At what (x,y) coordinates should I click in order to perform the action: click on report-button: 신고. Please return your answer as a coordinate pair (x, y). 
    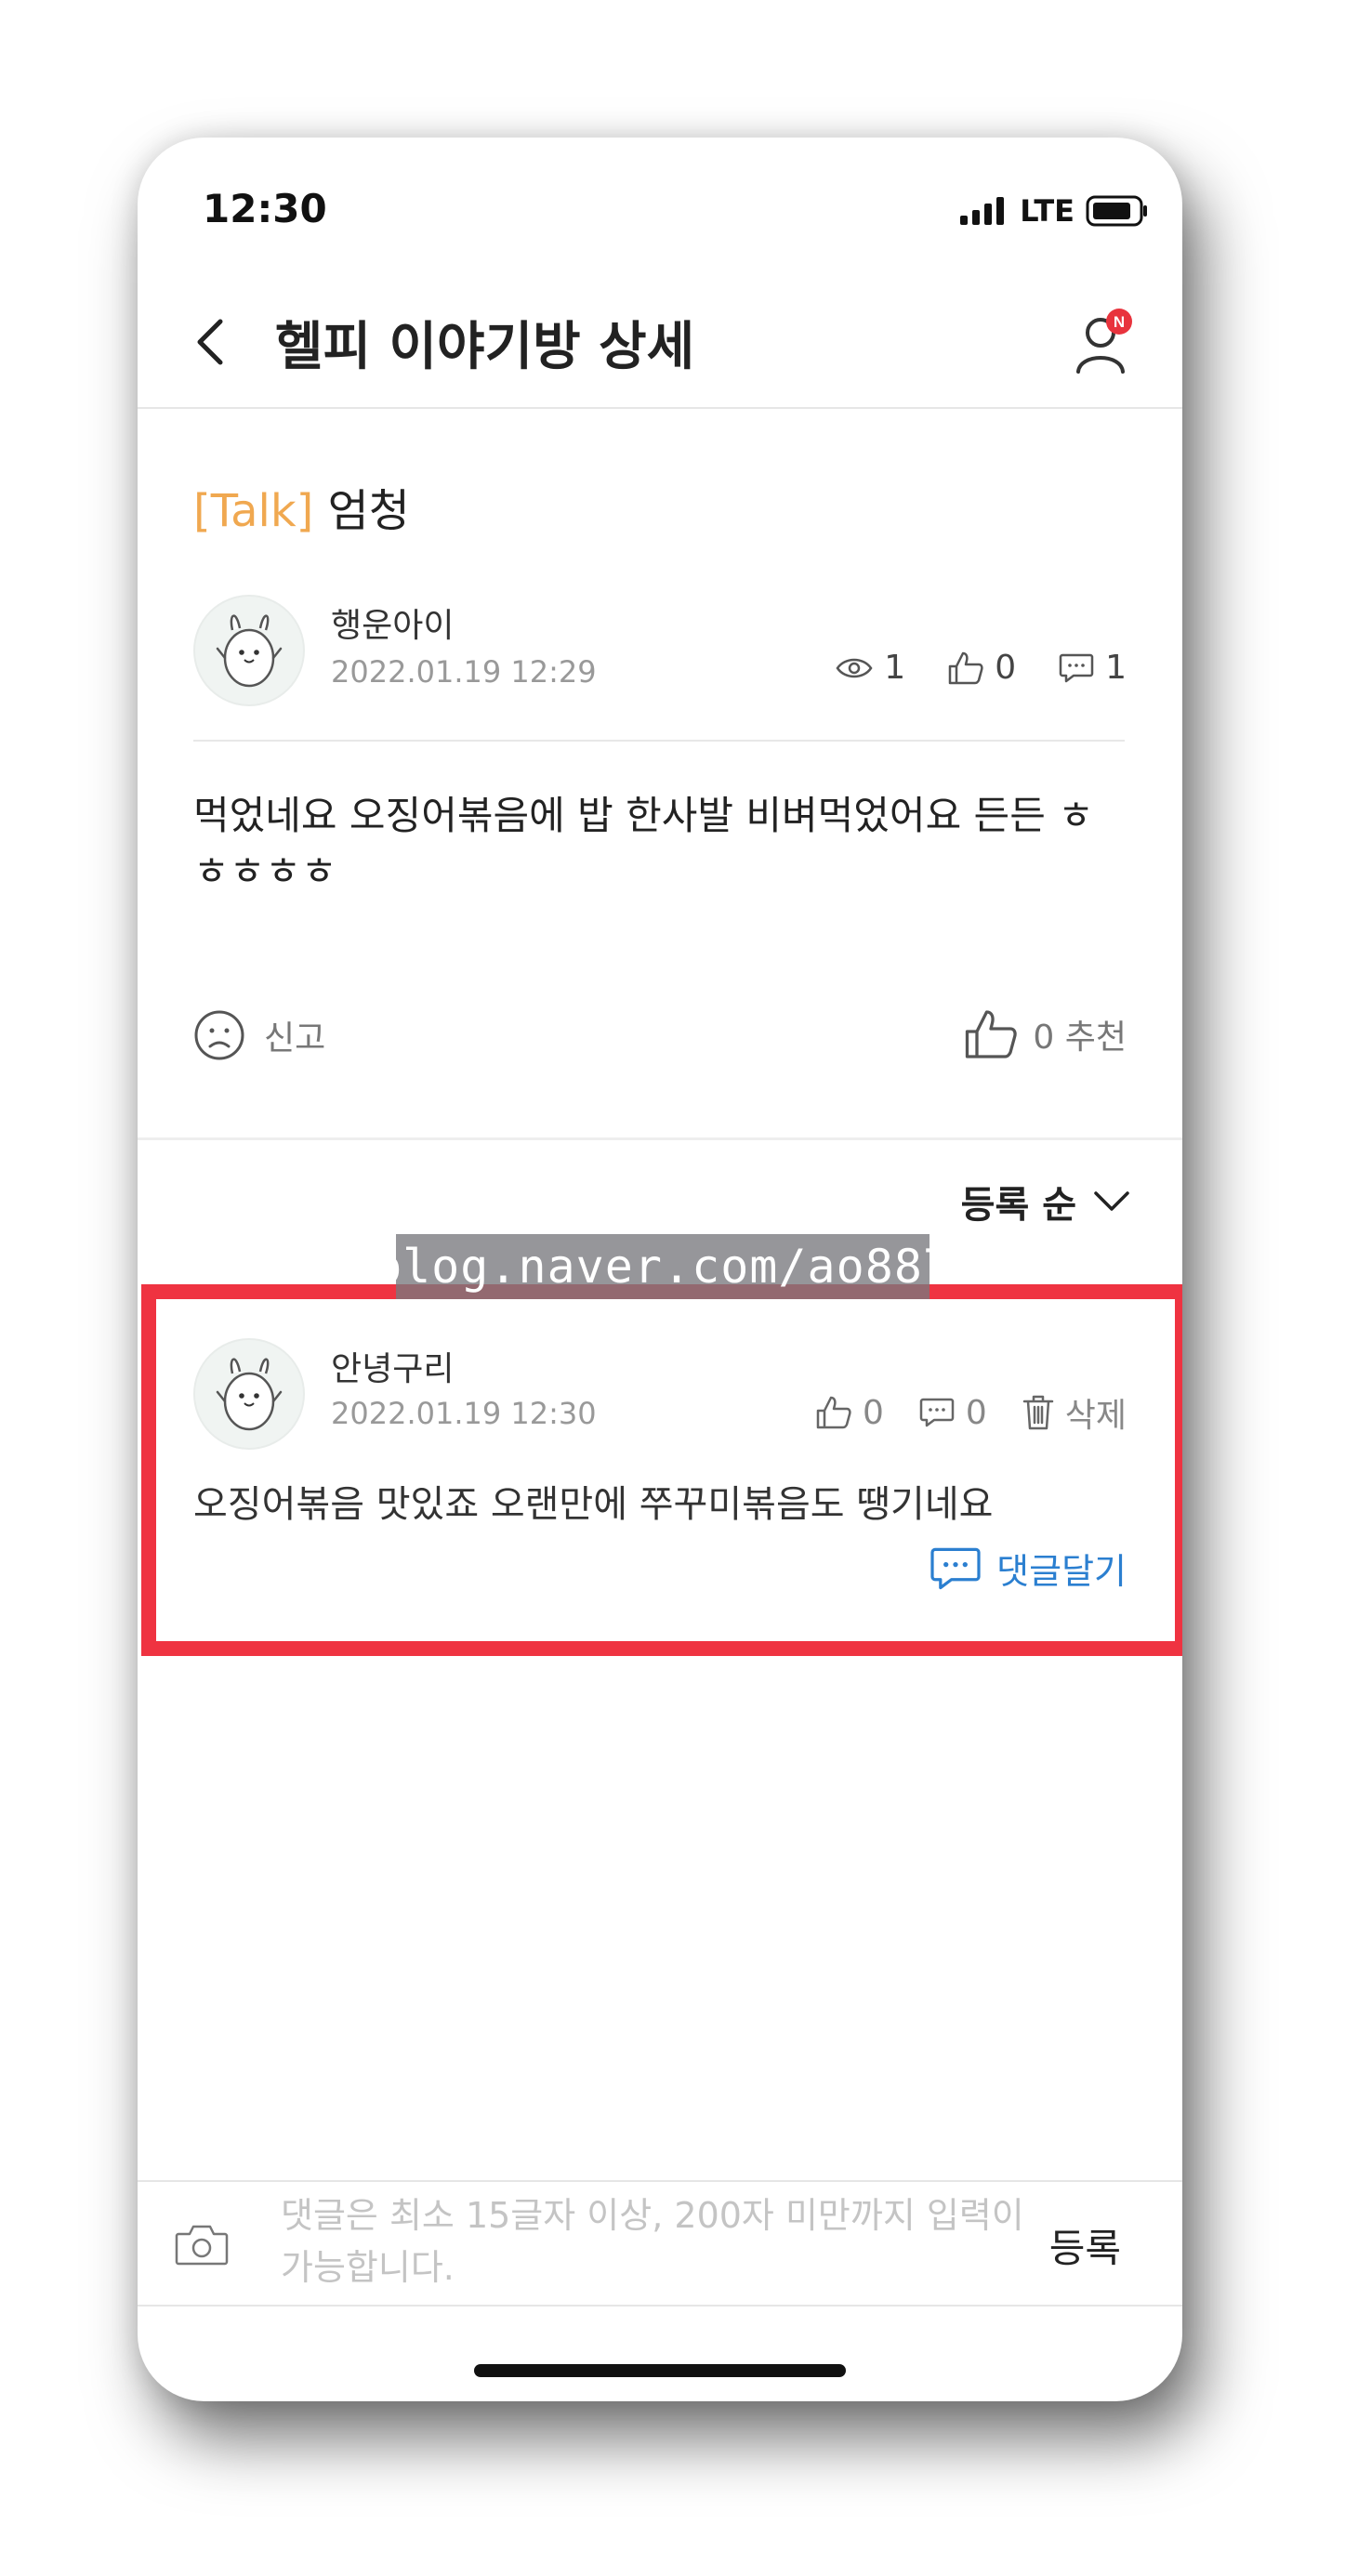
    Looking at the image, I should click on (259, 1035).